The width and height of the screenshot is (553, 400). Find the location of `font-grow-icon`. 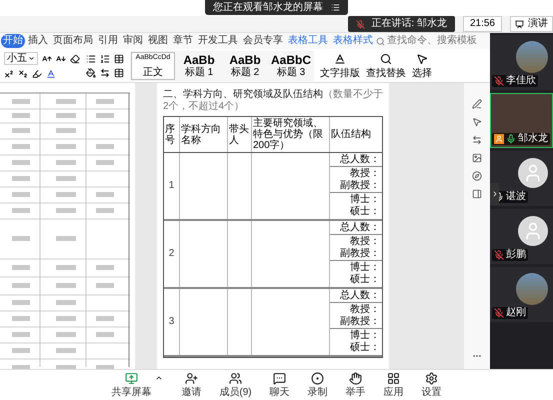

font-grow-icon is located at coordinates (47, 59).